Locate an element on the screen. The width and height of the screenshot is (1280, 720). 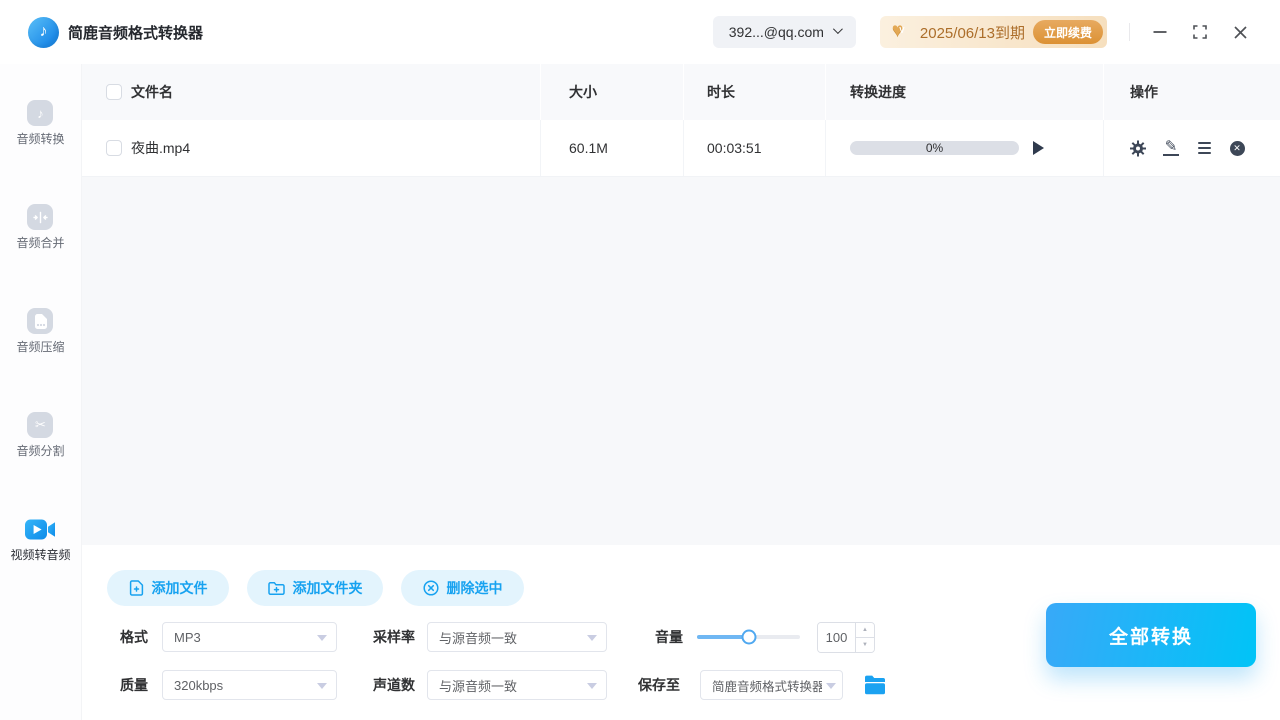
save-to-label: 保存至 is located at coordinates (659, 685).